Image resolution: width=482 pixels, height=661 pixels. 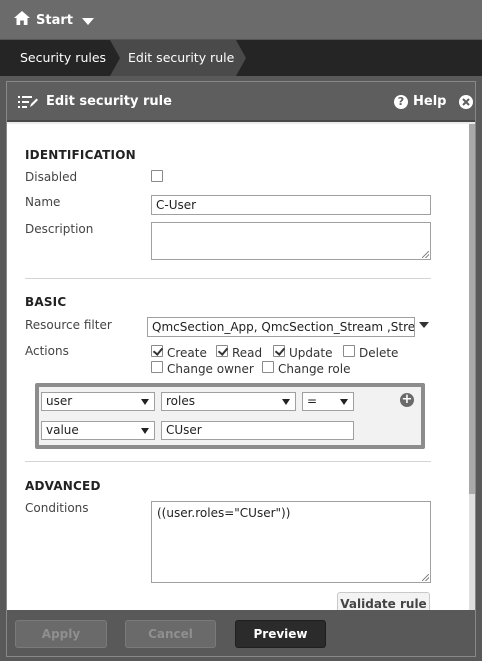 I want to click on create-label: Create, so click(x=187, y=353).